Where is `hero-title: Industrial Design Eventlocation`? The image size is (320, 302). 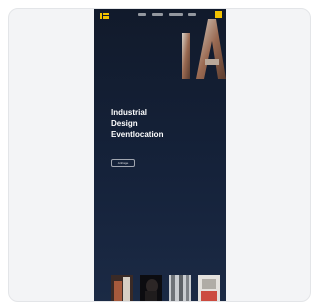 hero-title: Industrial Design Eventlocation is located at coordinates (137, 123).